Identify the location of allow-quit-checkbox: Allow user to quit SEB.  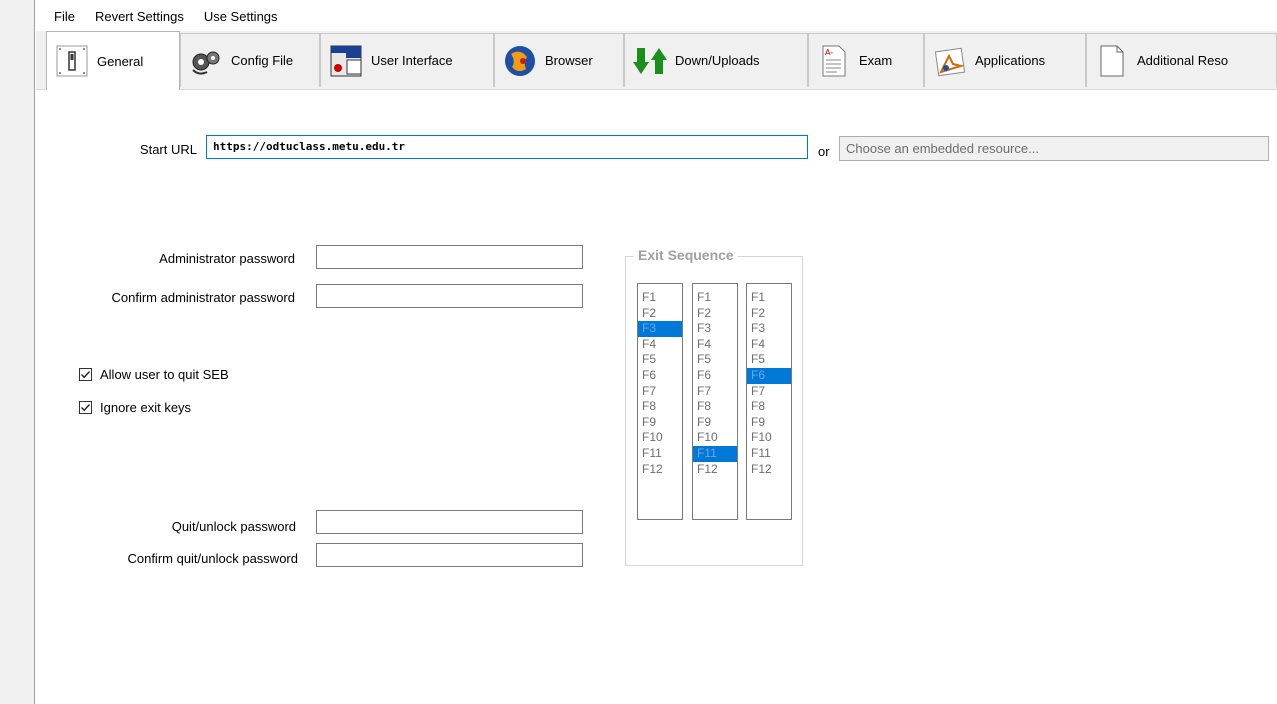
(154, 374).